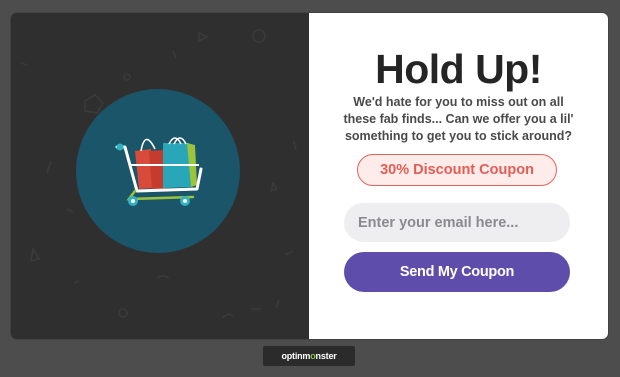 This screenshot has width=620, height=377. I want to click on badge-text-suffix: nster, so click(326, 356).